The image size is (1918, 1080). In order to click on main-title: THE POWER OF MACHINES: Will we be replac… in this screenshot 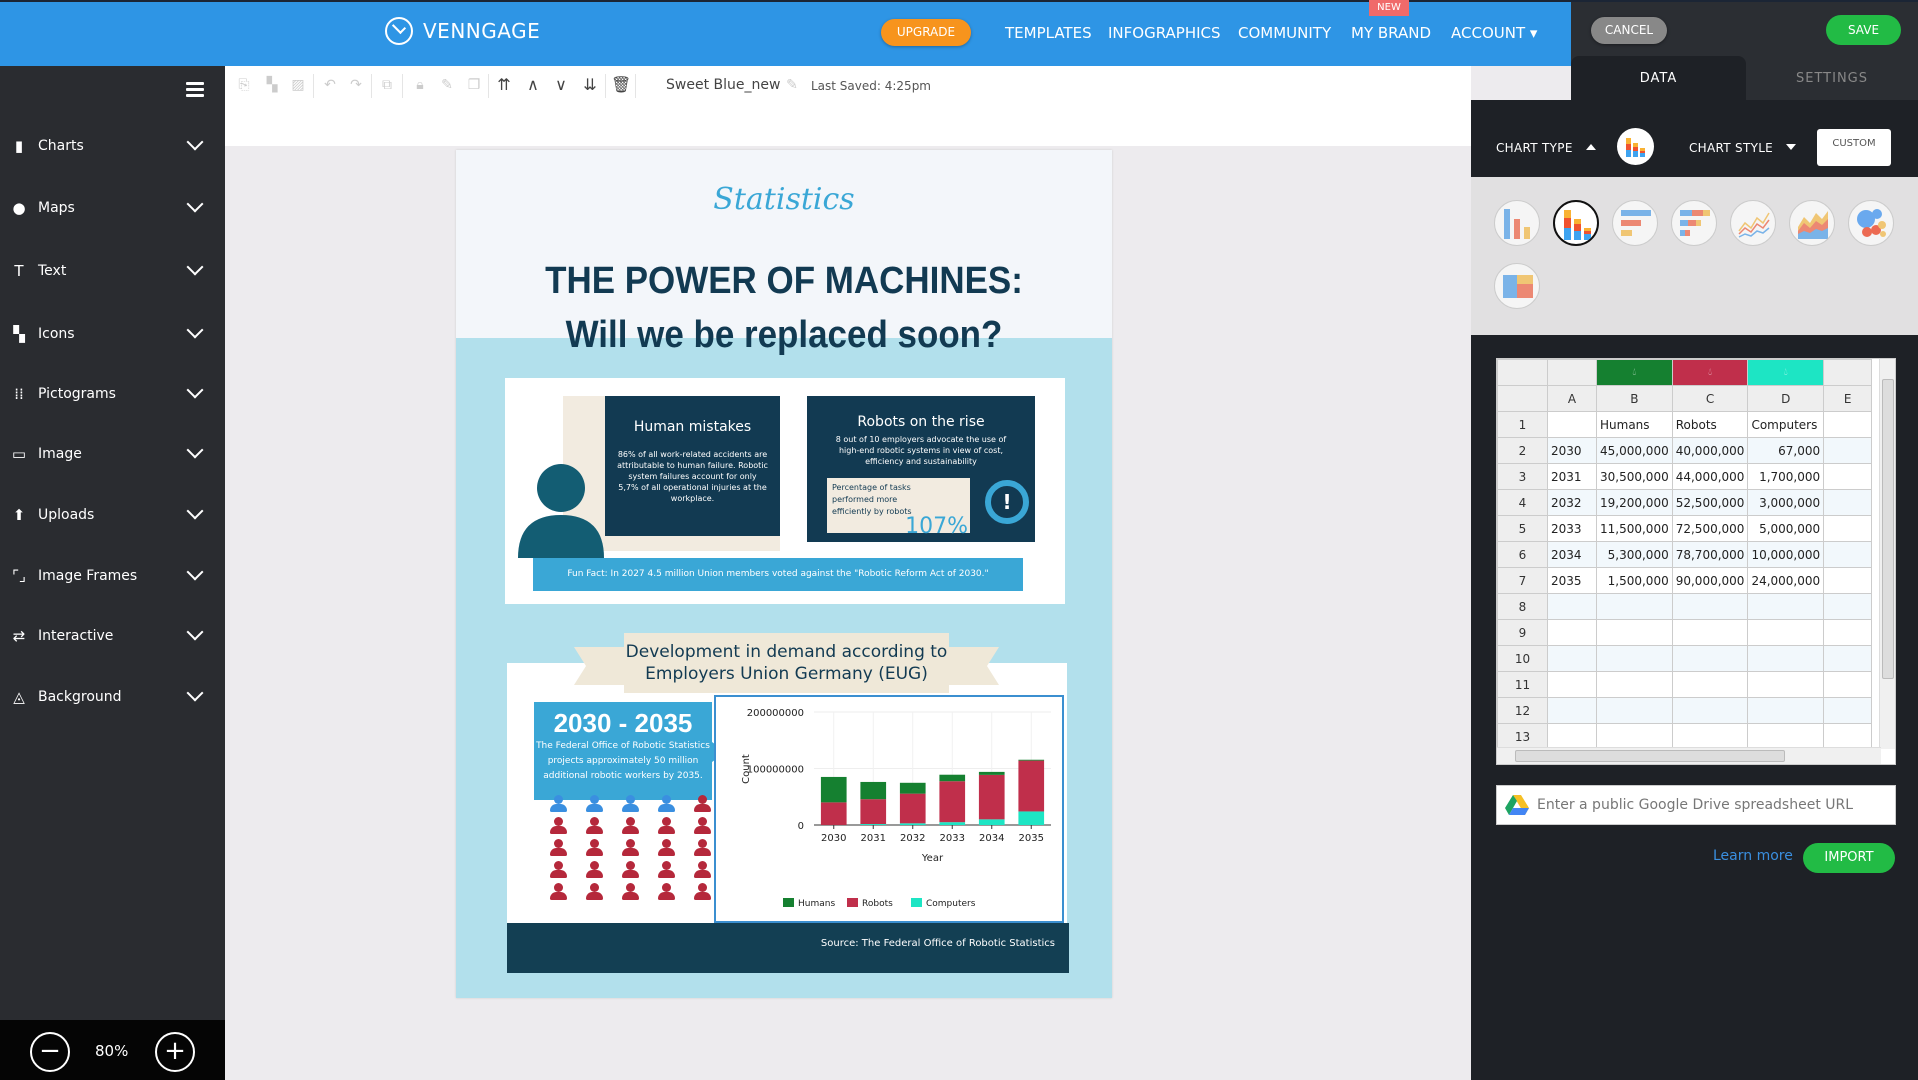, I will do `click(784, 308)`.